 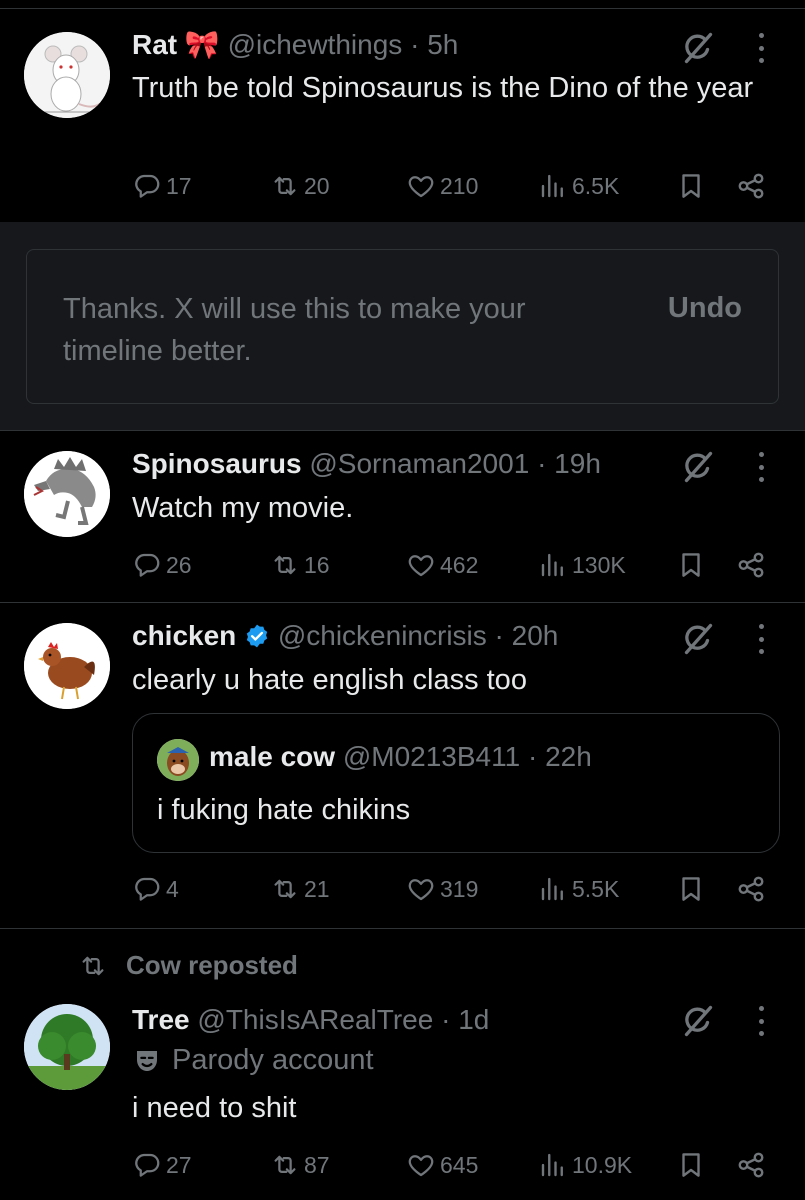 What do you see at coordinates (578, 186) in the screenshot?
I see `views-button: 6.5K` at bounding box center [578, 186].